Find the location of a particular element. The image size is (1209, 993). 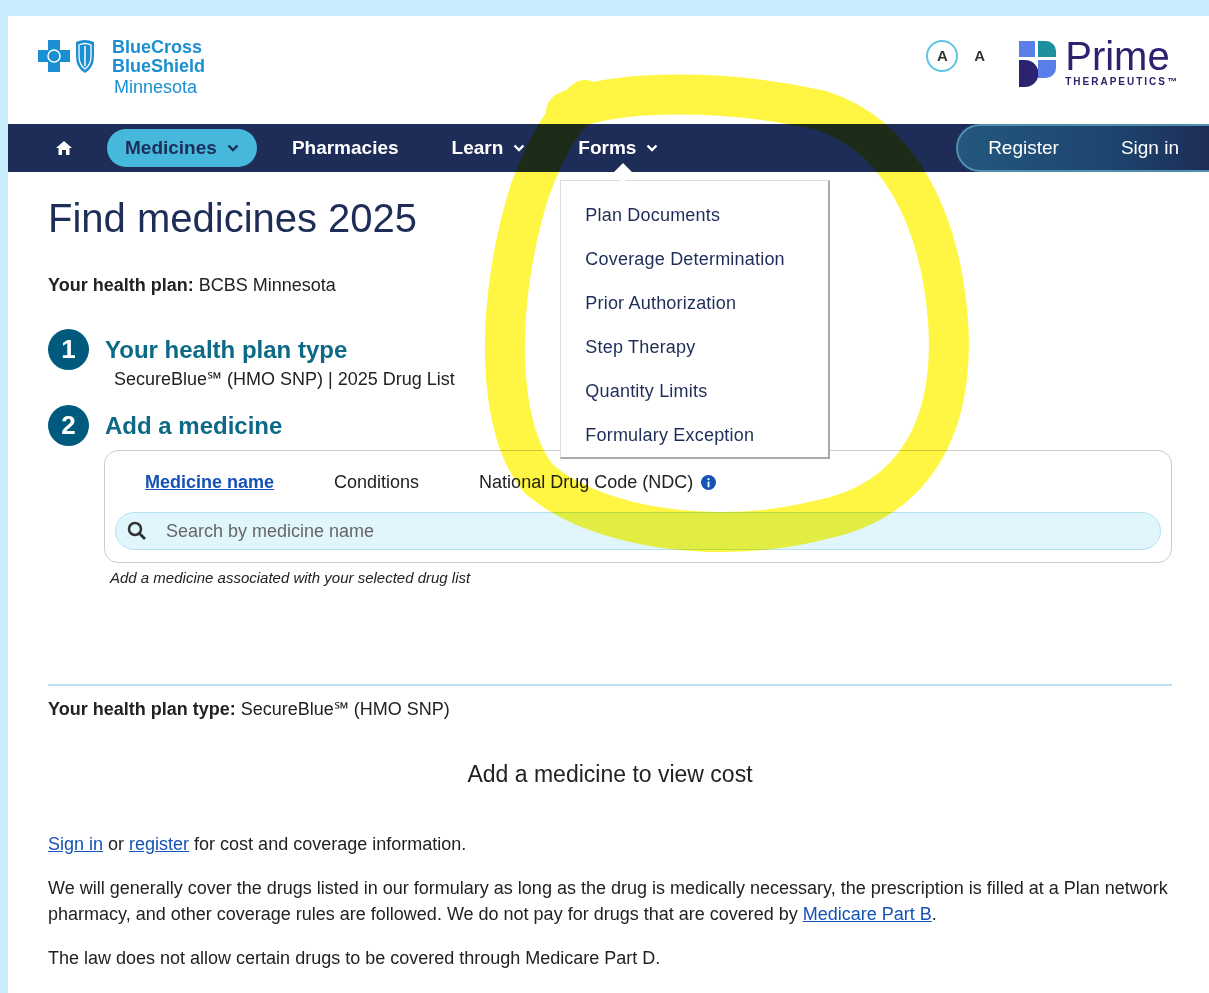

home-icon is located at coordinates (64, 148).